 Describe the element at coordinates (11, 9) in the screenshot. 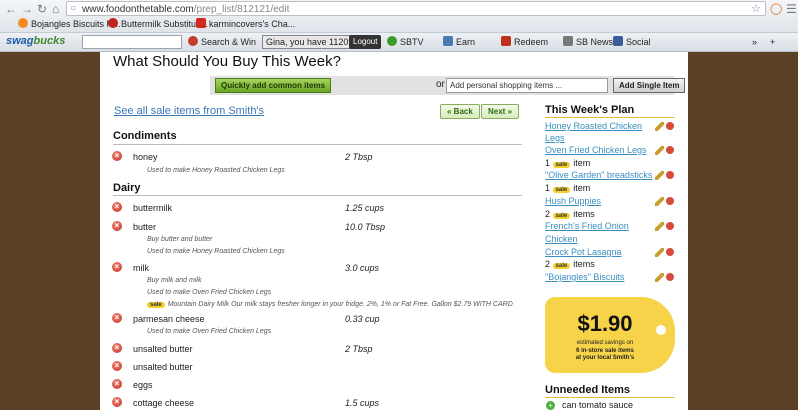

I see `back-icon: ←` at that location.